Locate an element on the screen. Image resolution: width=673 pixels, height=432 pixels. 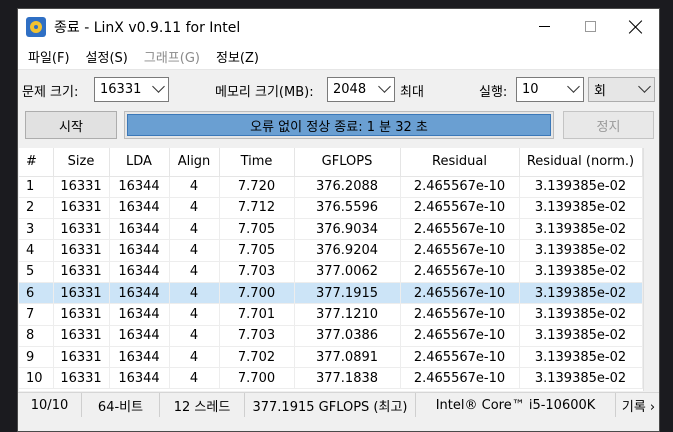
max-checkbox-label: 최대 is located at coordinates (412, 90).